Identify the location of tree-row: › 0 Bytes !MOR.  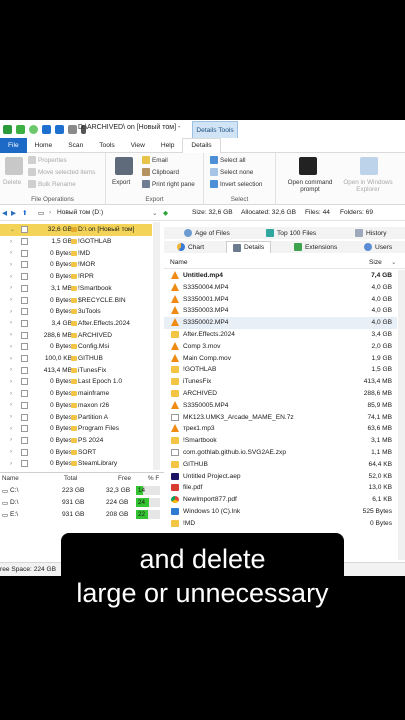
(76, 265).